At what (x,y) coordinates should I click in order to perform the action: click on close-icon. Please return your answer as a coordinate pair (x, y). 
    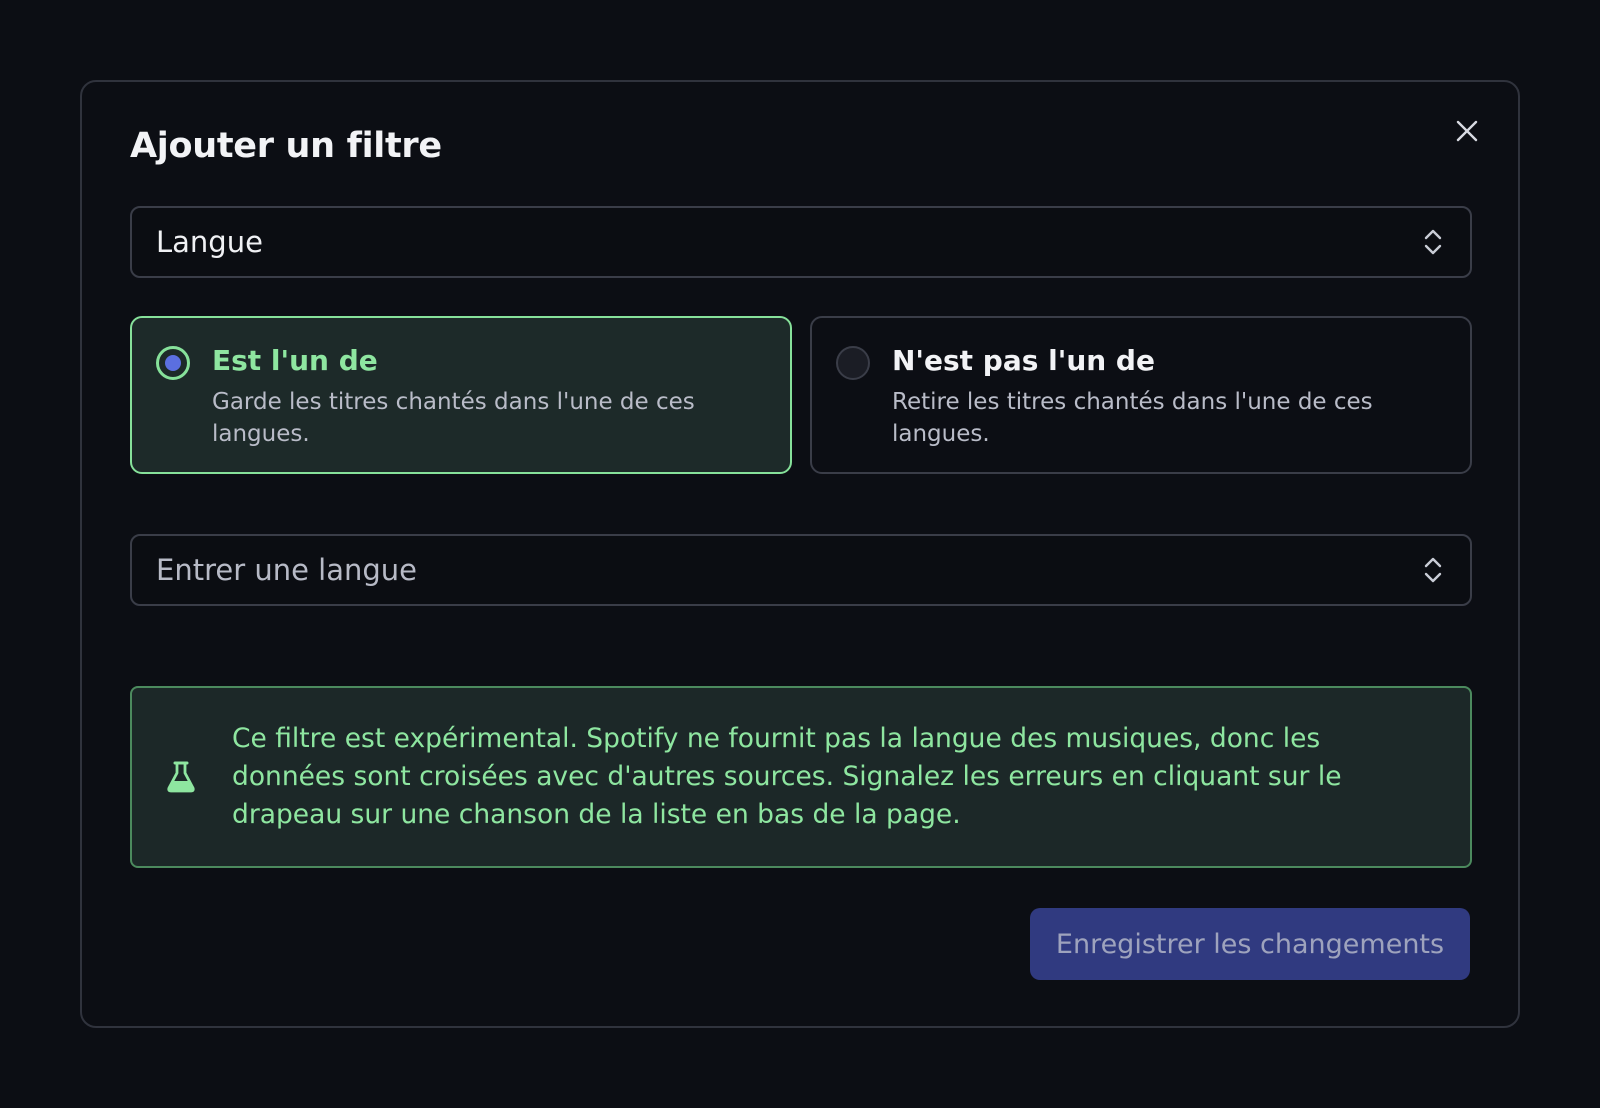
    Looking at the image, I should click on (1467, 131).